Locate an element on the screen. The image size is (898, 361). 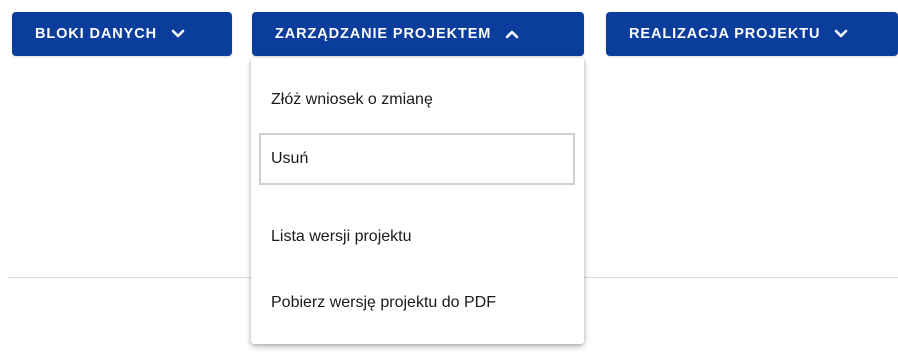
menu-item-label: Usuń is located at coordinates (290, 158).